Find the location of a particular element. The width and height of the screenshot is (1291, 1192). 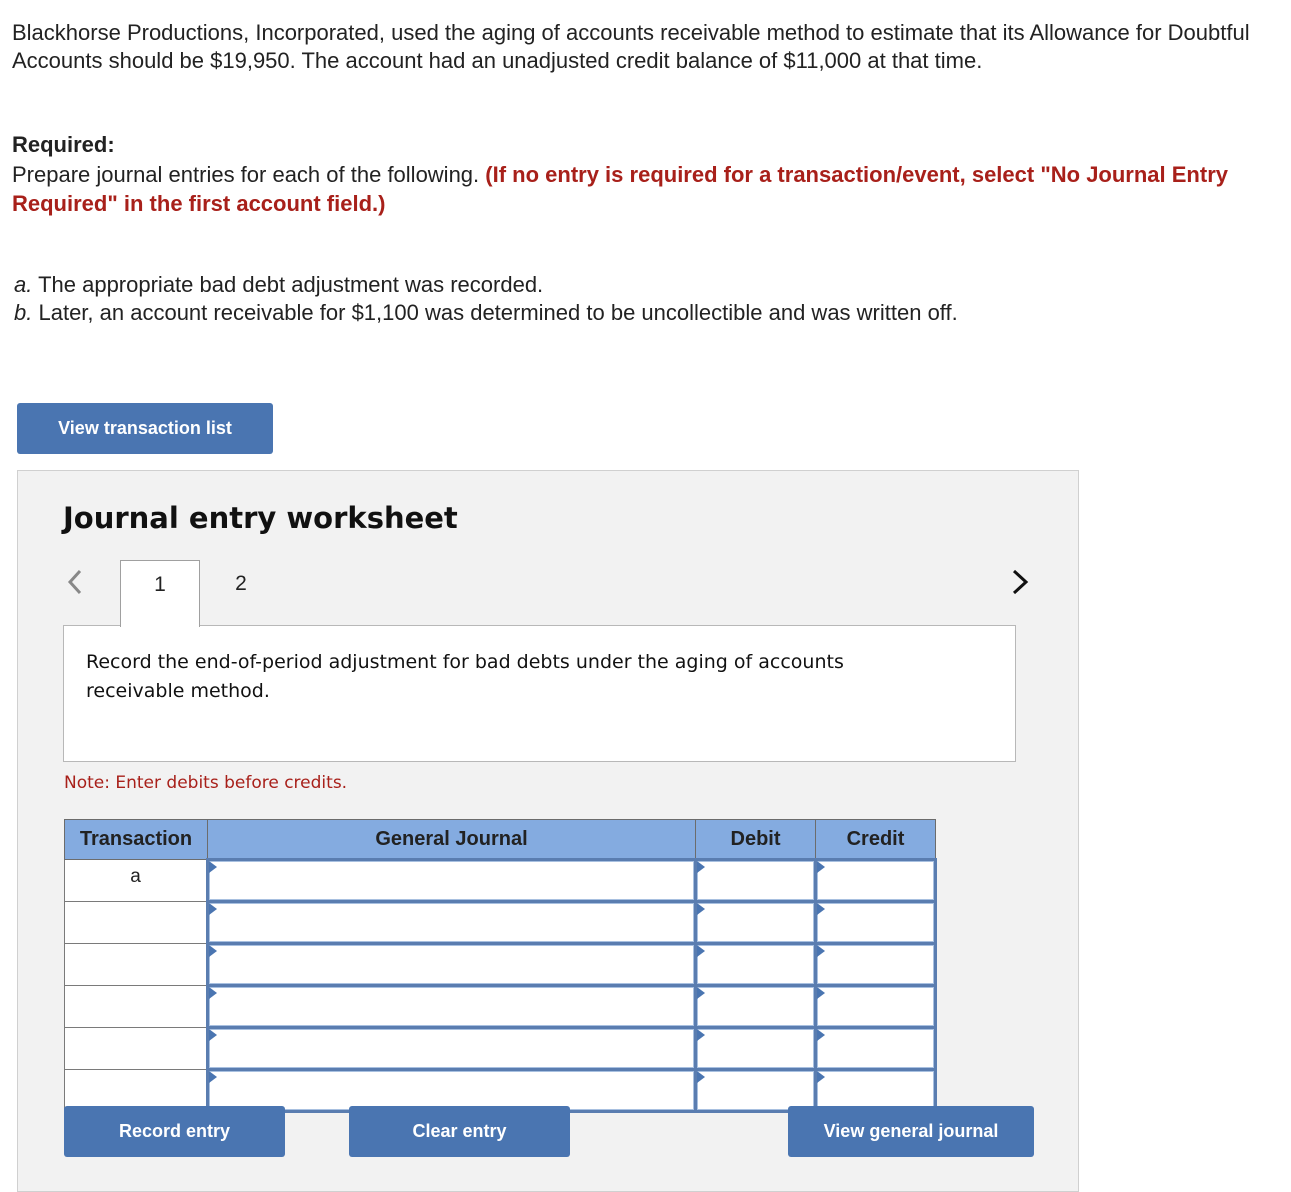

header-general-journal: General Journal is located at coordinates (451, 839).